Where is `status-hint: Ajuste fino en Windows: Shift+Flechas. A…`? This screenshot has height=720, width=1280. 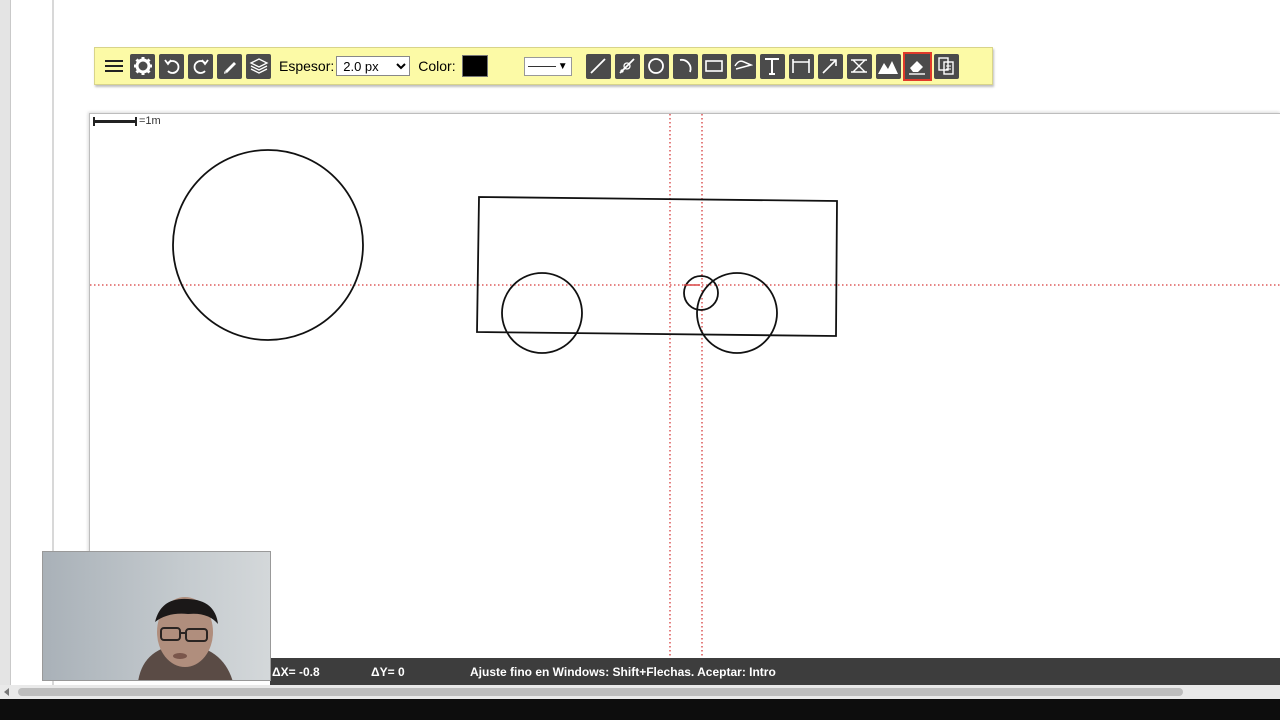 status-hint: Ajuste fino en Windows: Shift+Flechas. A… is located at coordinates (623, 671).